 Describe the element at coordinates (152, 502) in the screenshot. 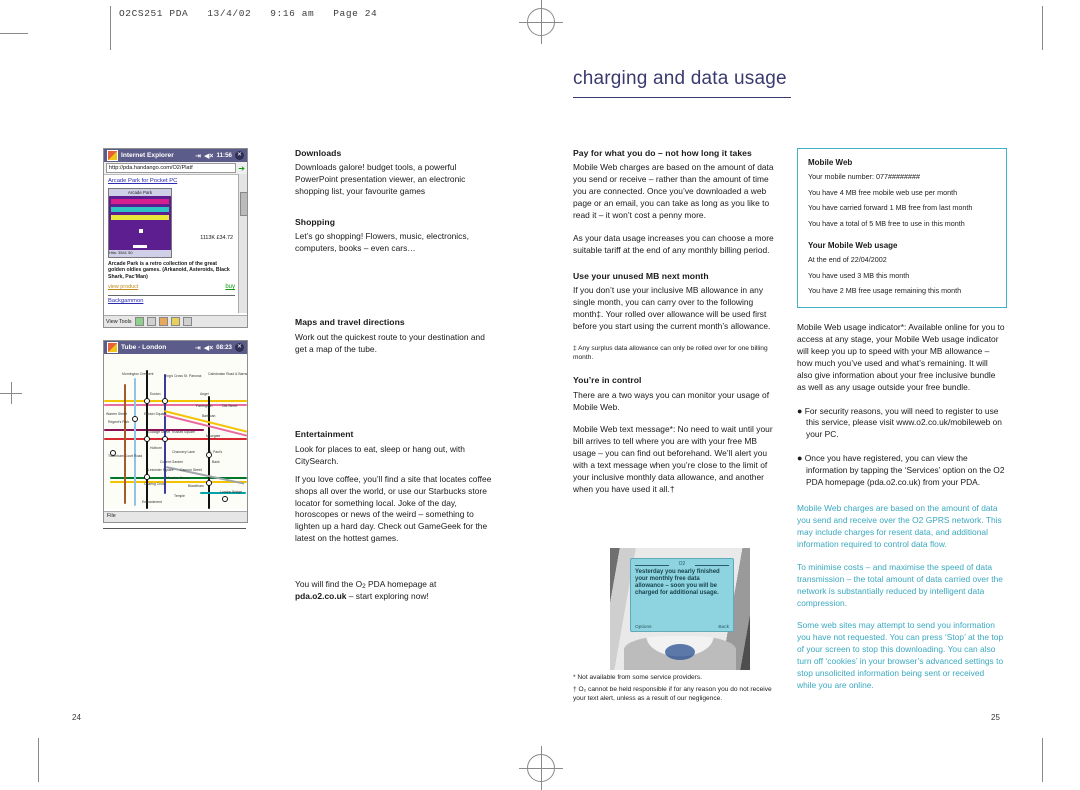

I see `tube-station-label: Embankment` at that location.